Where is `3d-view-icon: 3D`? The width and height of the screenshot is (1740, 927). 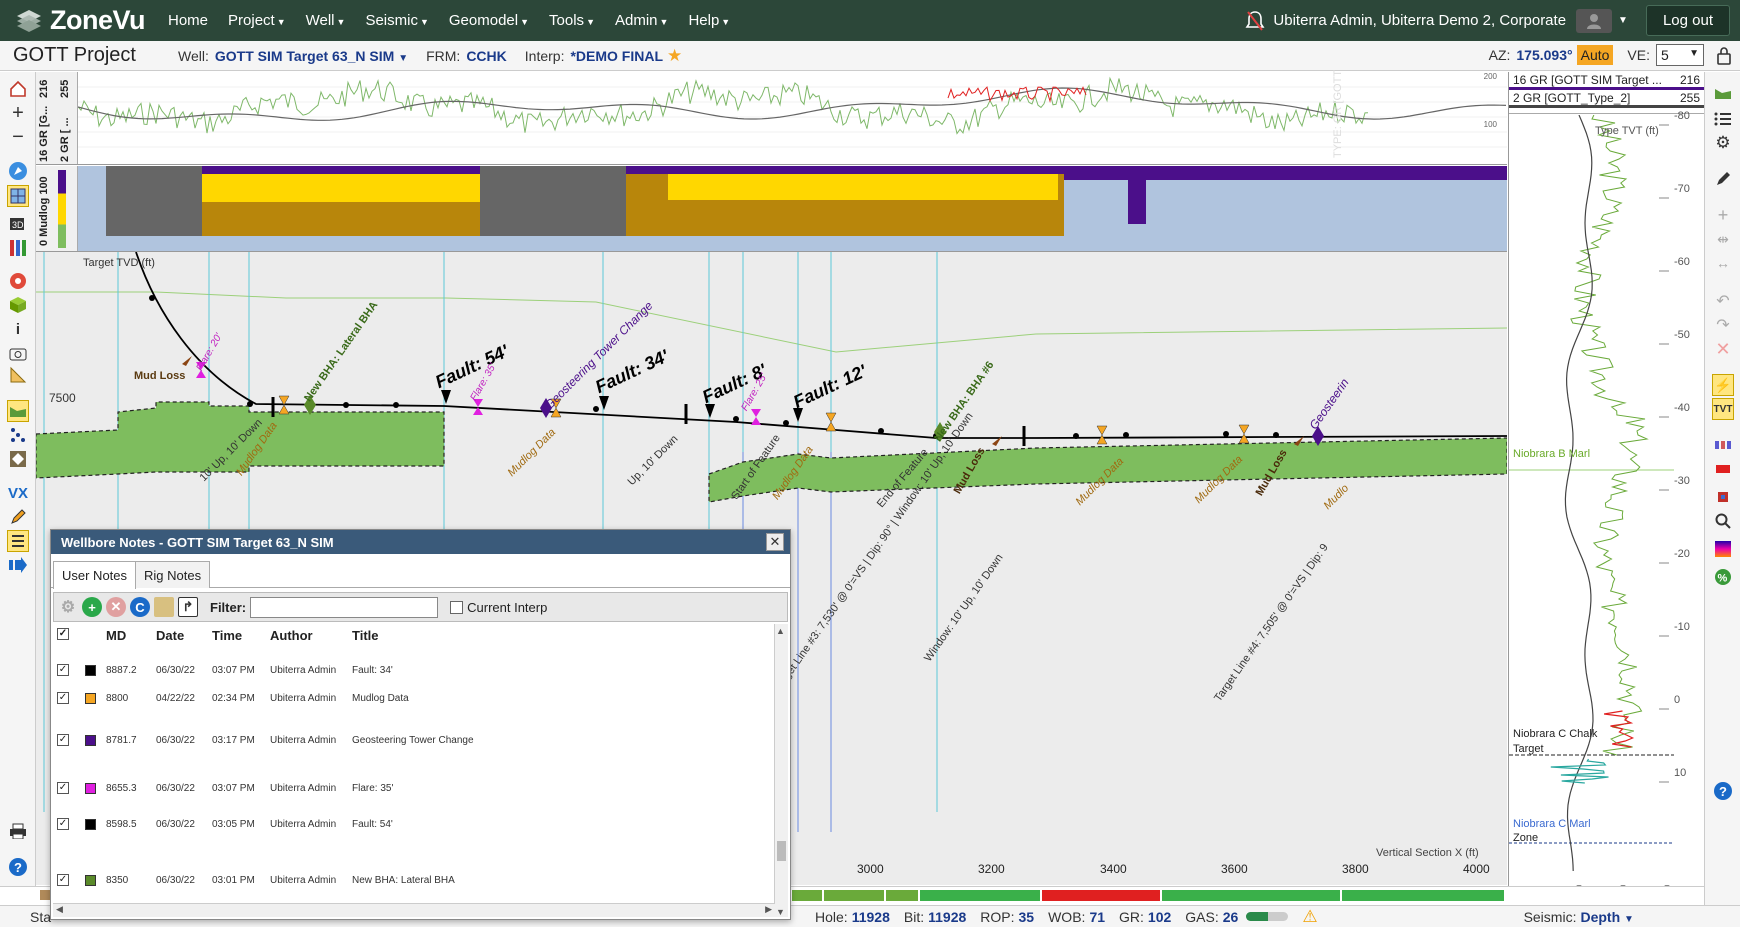 3d-view-icon: 3D is located at coordinates (18, 223).